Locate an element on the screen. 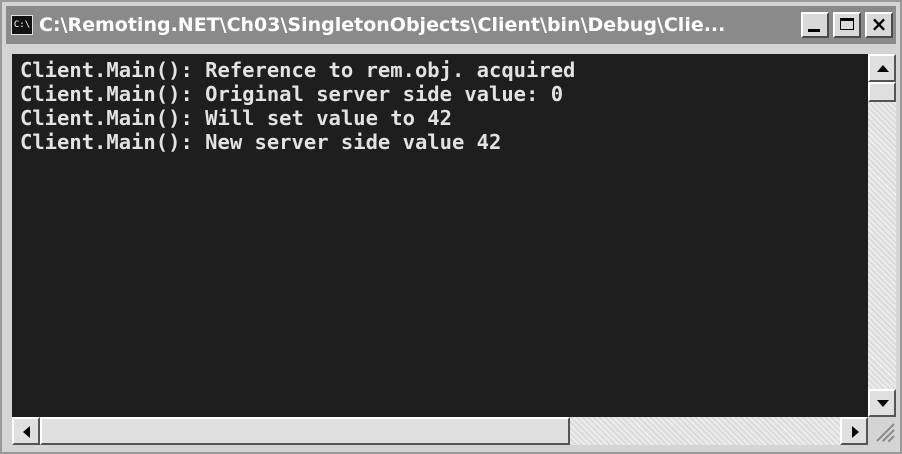 This screenshot has width=902, height=454. arrow-right-icon is located at coordinates (855, 432).